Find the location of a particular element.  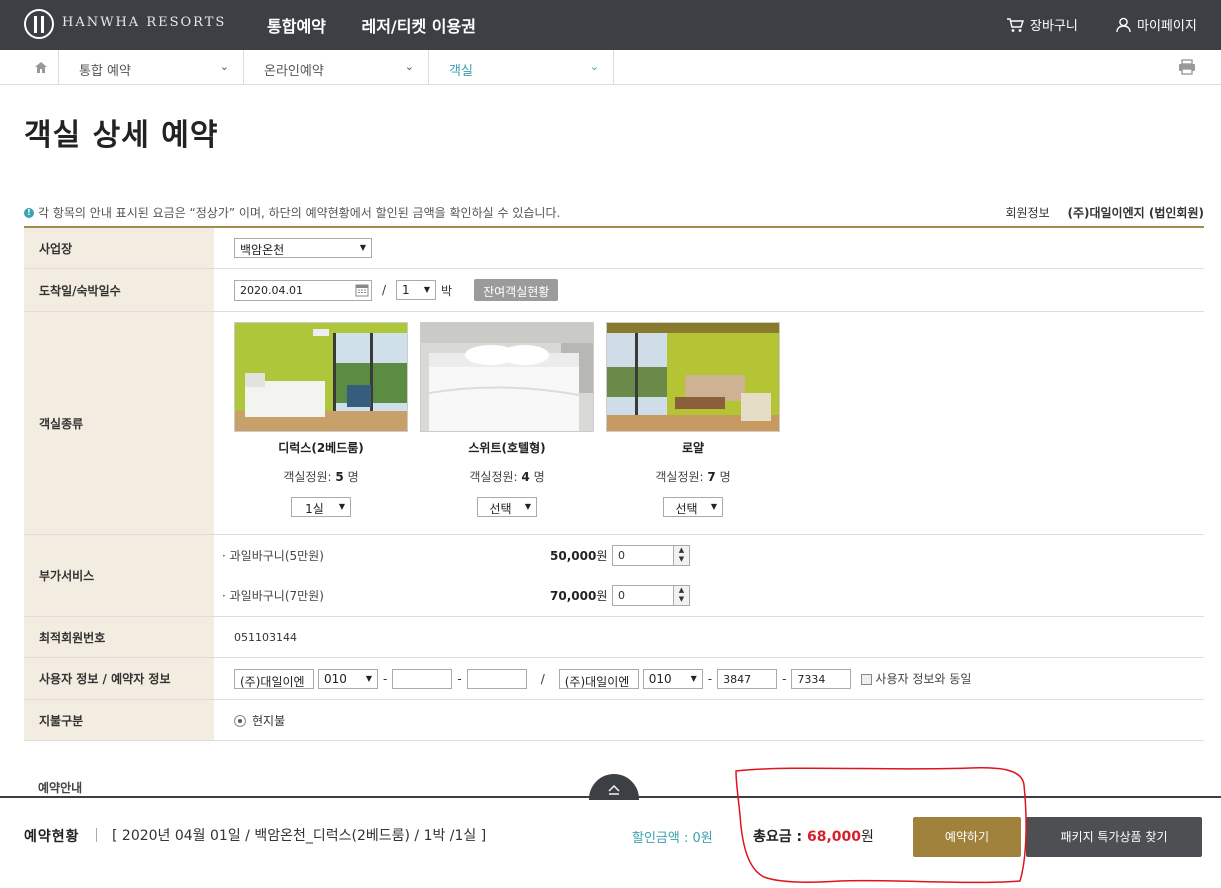

room-quantity-select: 1실 is located at coordinates (321, 507).